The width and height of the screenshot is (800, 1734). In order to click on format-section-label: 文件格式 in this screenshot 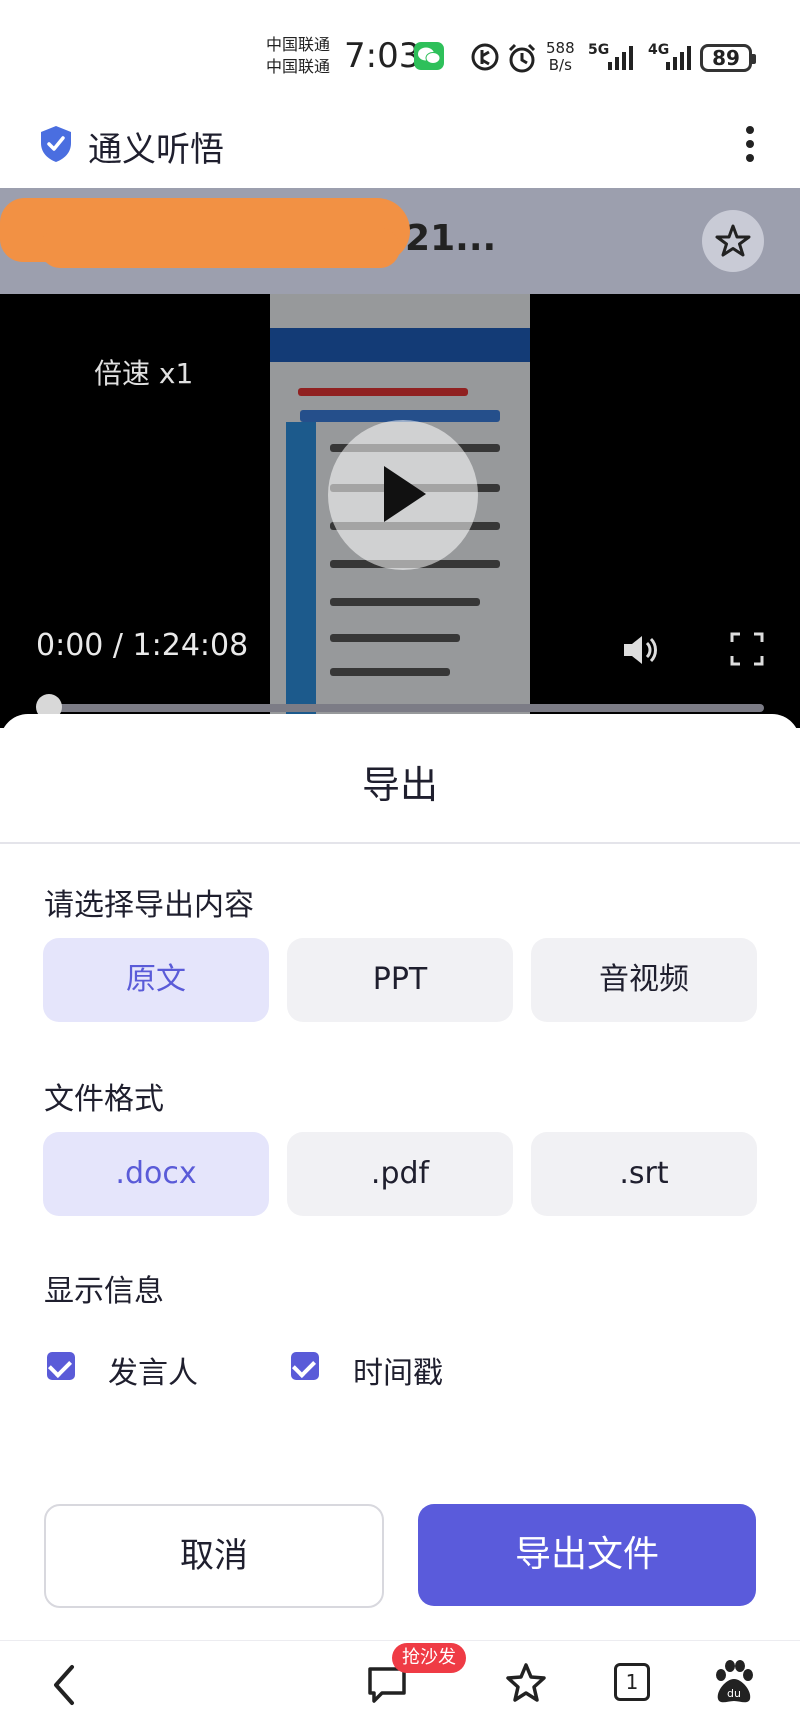, I will do `click(104, 1099)`.